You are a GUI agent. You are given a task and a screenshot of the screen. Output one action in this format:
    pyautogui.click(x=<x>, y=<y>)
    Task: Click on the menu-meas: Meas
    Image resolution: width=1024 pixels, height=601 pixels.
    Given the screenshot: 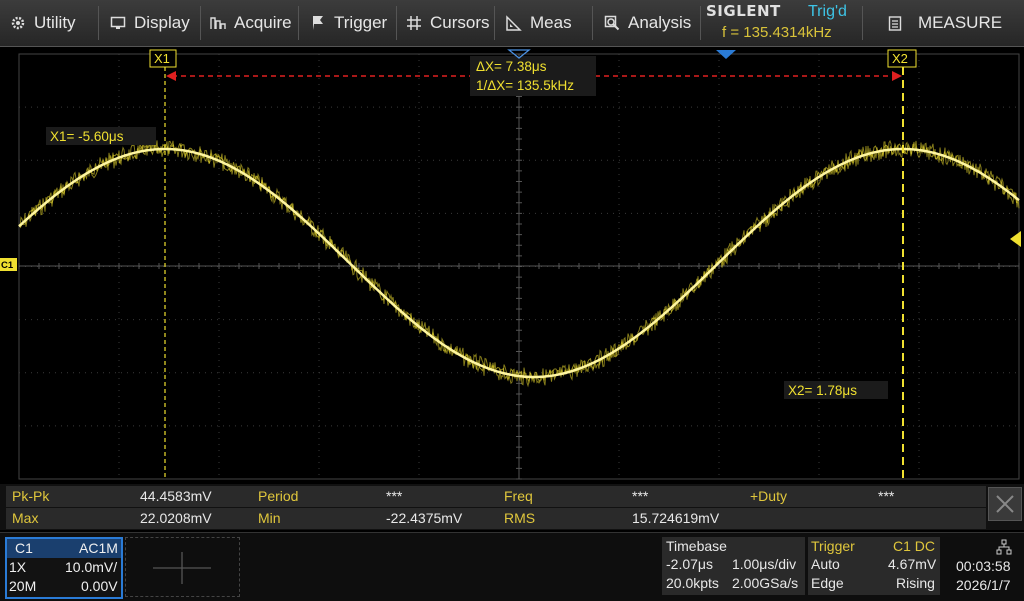 What is the action you would take?
    pyautogui.click(x=539, y=23)
    